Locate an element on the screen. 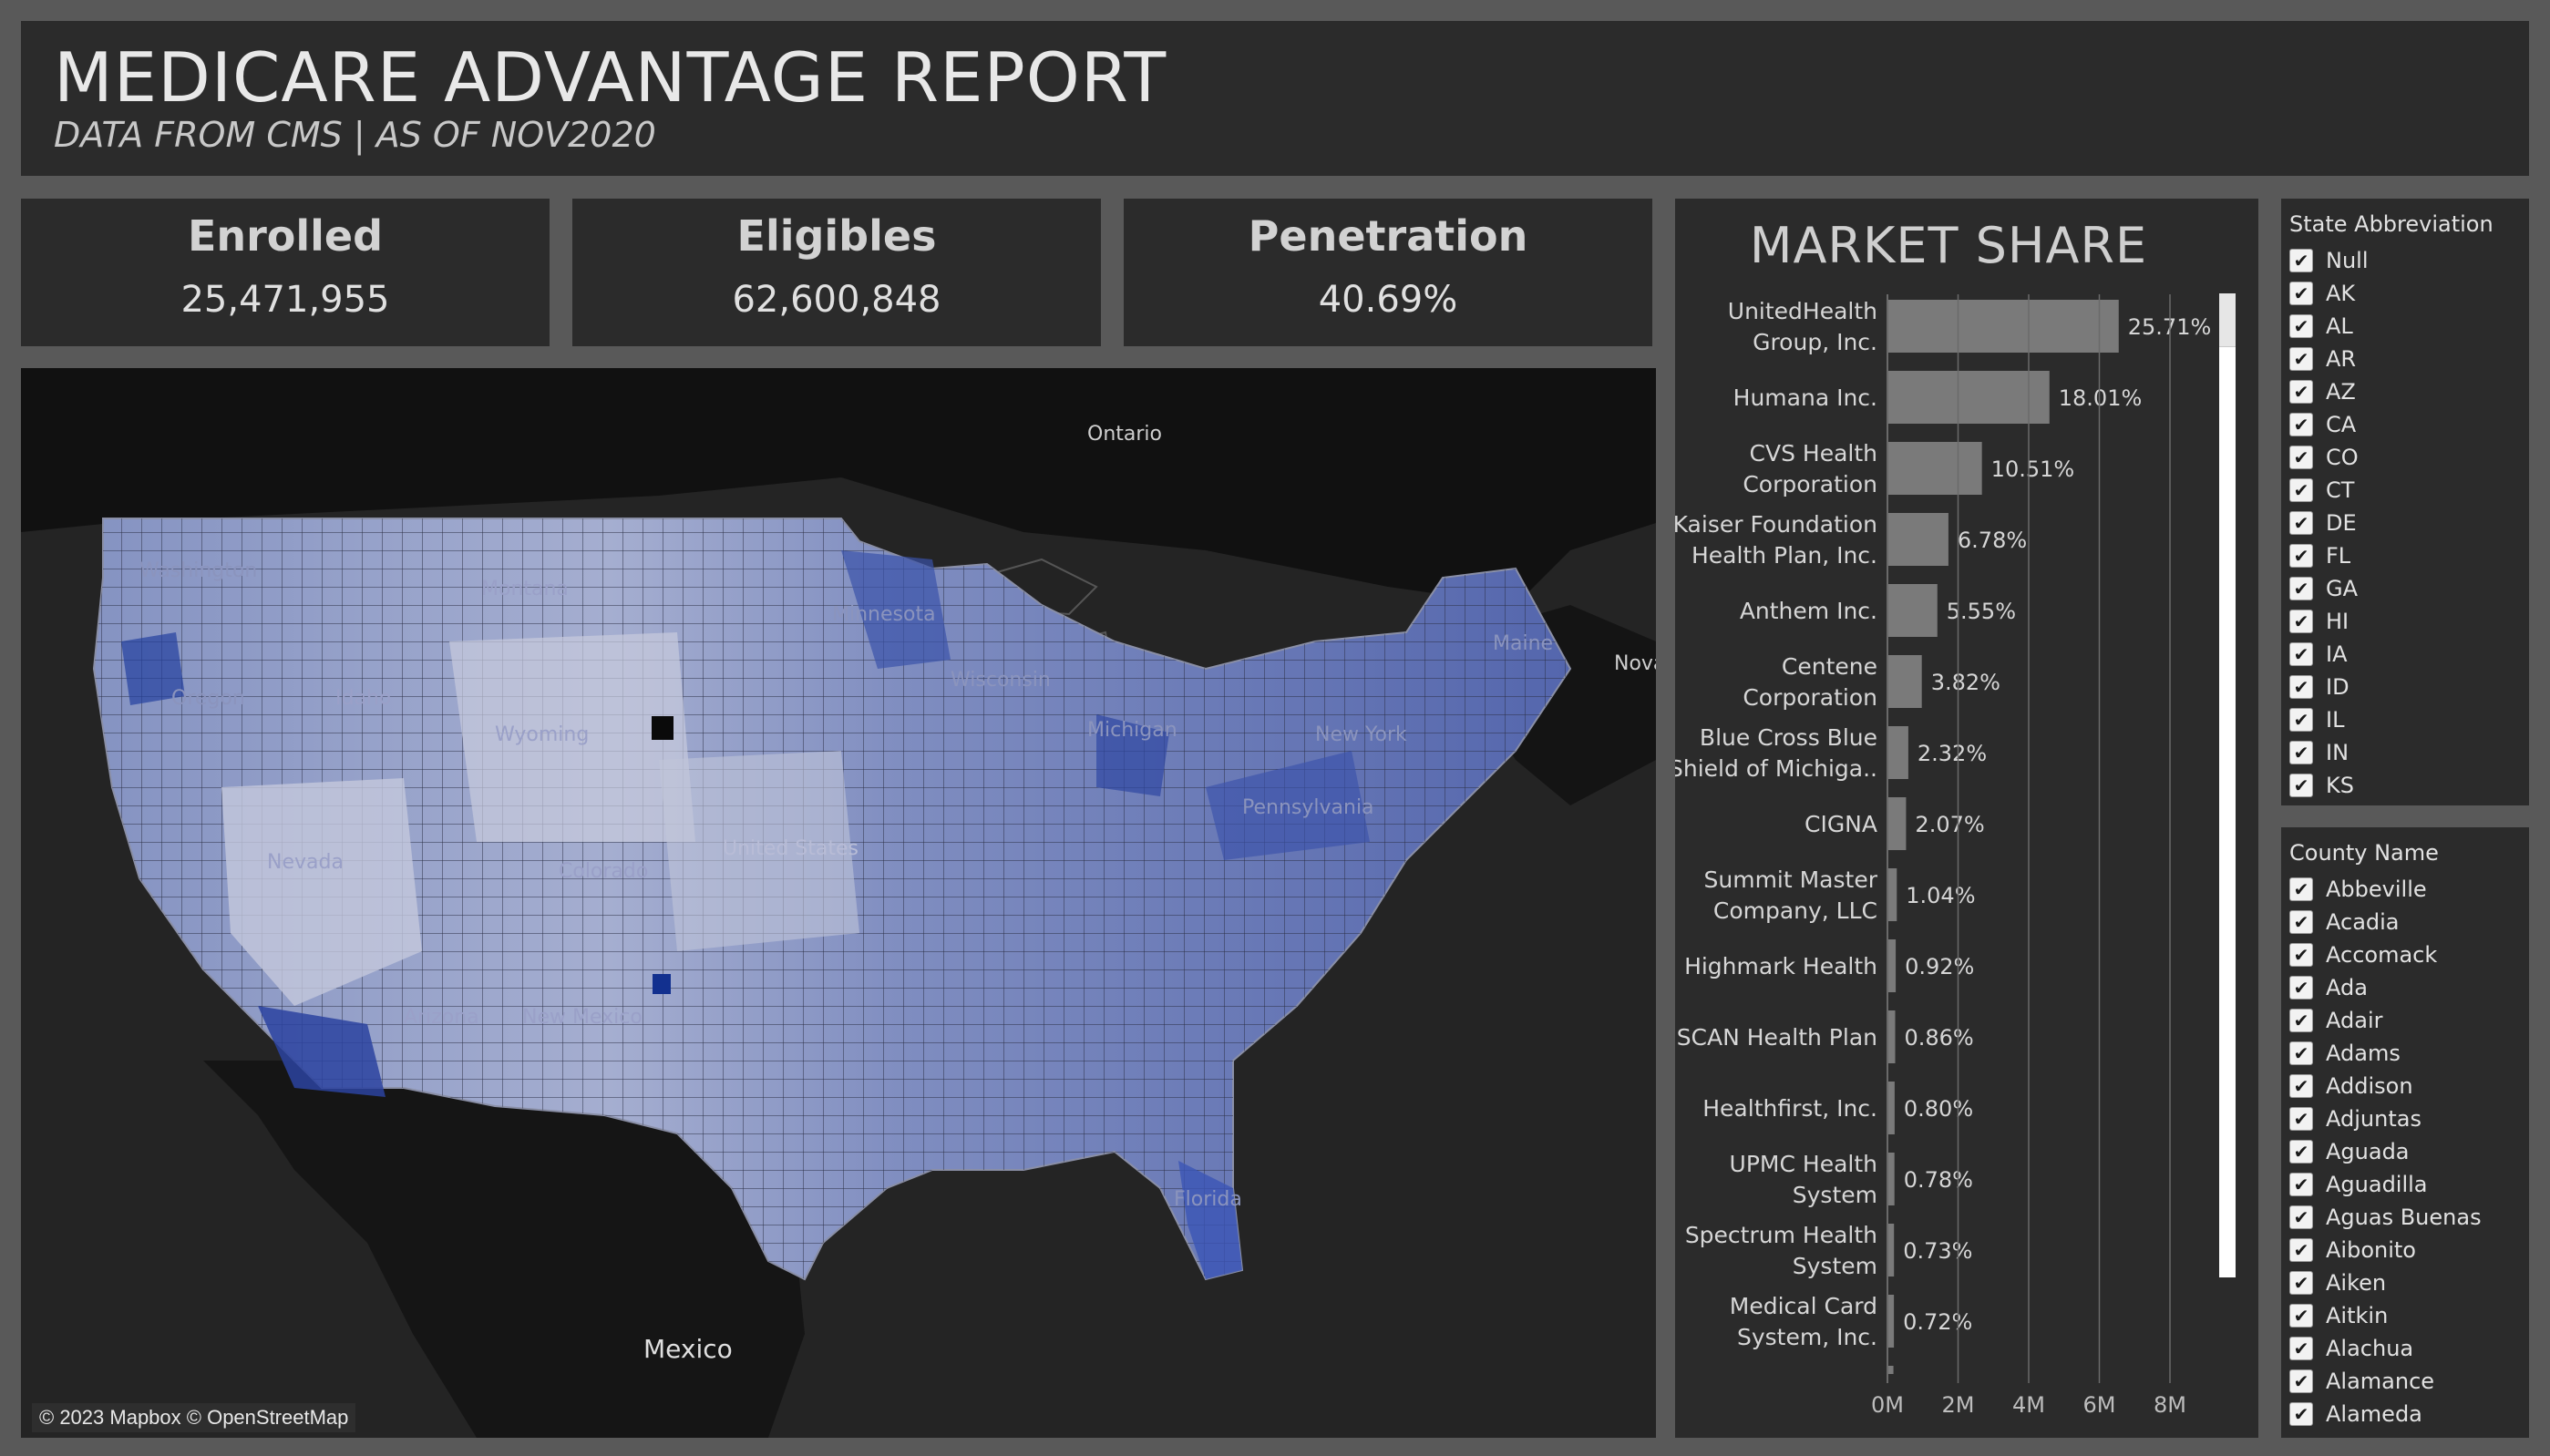 The width and height of the screenshot is (2550, 1456). county-filter-item: ✔ Aibonito is located at coordinates (2406, 1250).